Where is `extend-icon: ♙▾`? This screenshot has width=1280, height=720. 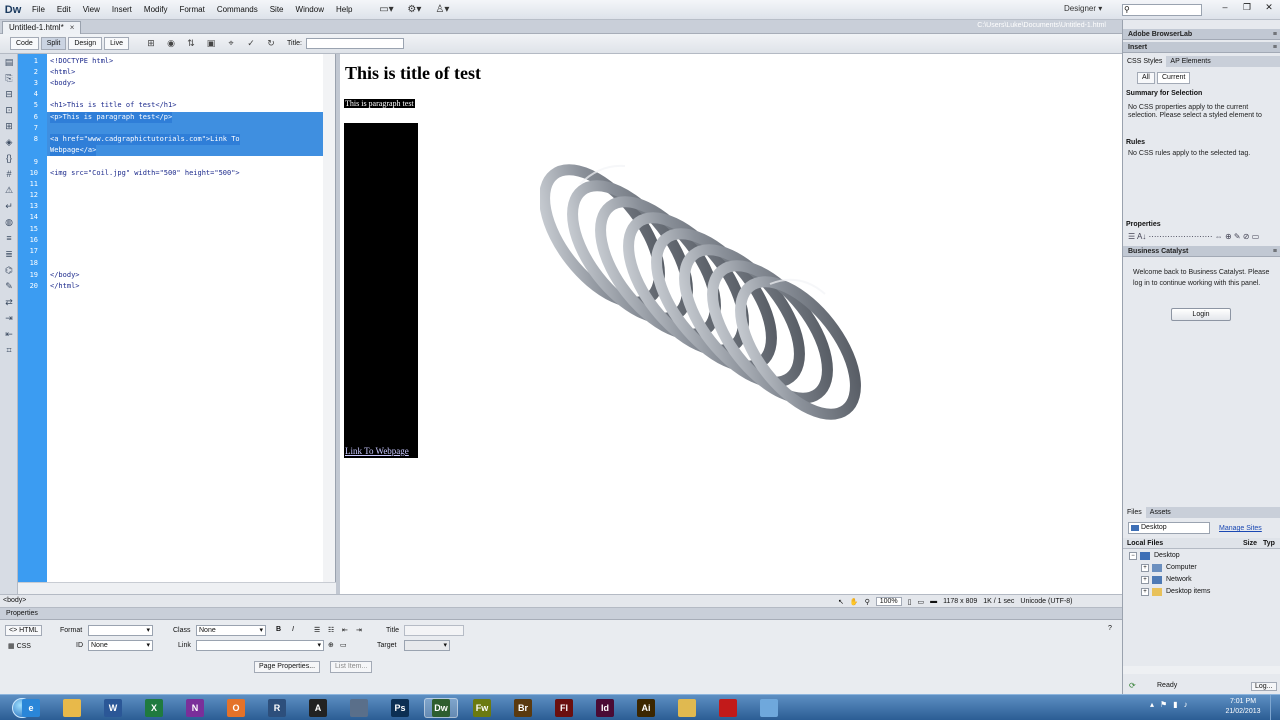 extend-icon: ♙▾ is located at coordinates (442, 9).